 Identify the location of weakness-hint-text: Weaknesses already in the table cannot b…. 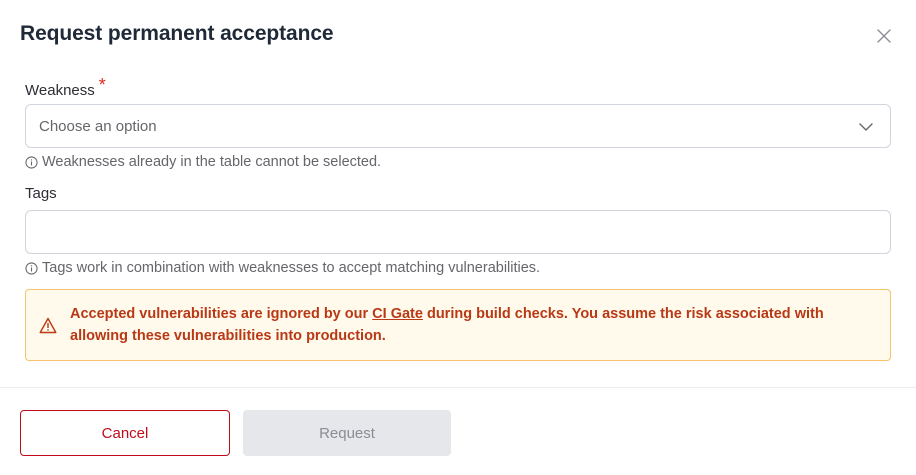
(212, 162).